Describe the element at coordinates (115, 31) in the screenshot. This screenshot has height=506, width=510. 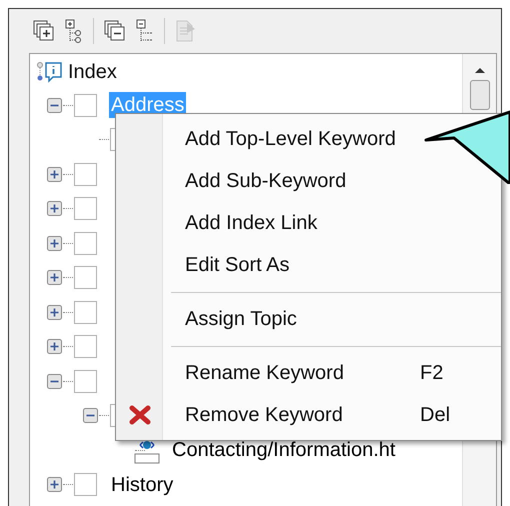
I see `collapse-all-icon` at that location.